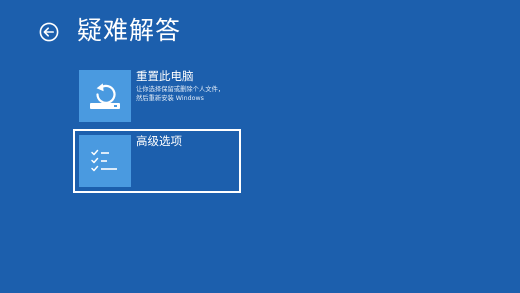 The image size is (520, 293). Describe the element at coordinates (165, 76) in the screenshot. I see `reset-pc-title: 重置此电脑` at that location.